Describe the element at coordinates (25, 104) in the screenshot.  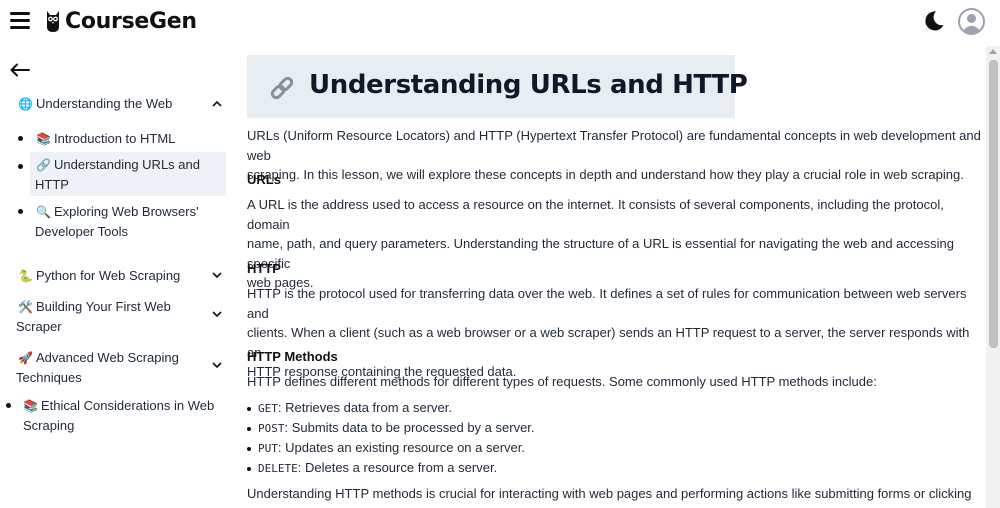
I see `globe-icon: 🌐` at that location.